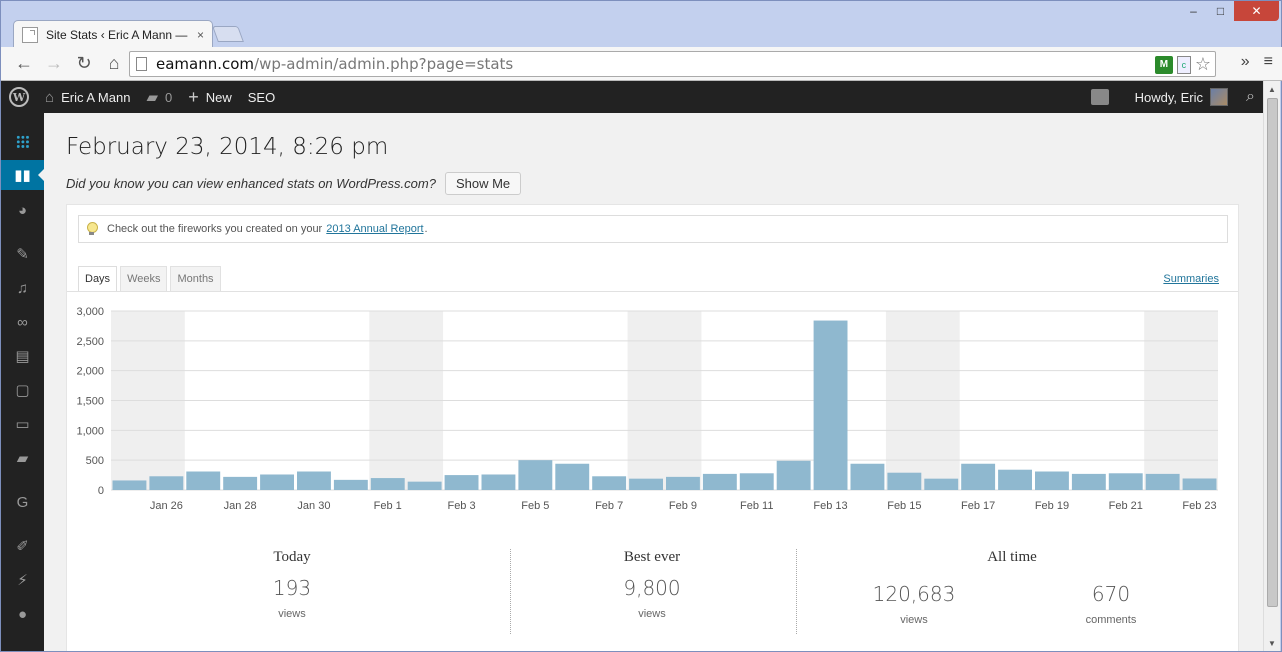 The height and width of the screenshot is (652, 1282). I want to click on plus-icon: +, so click(193, 96).